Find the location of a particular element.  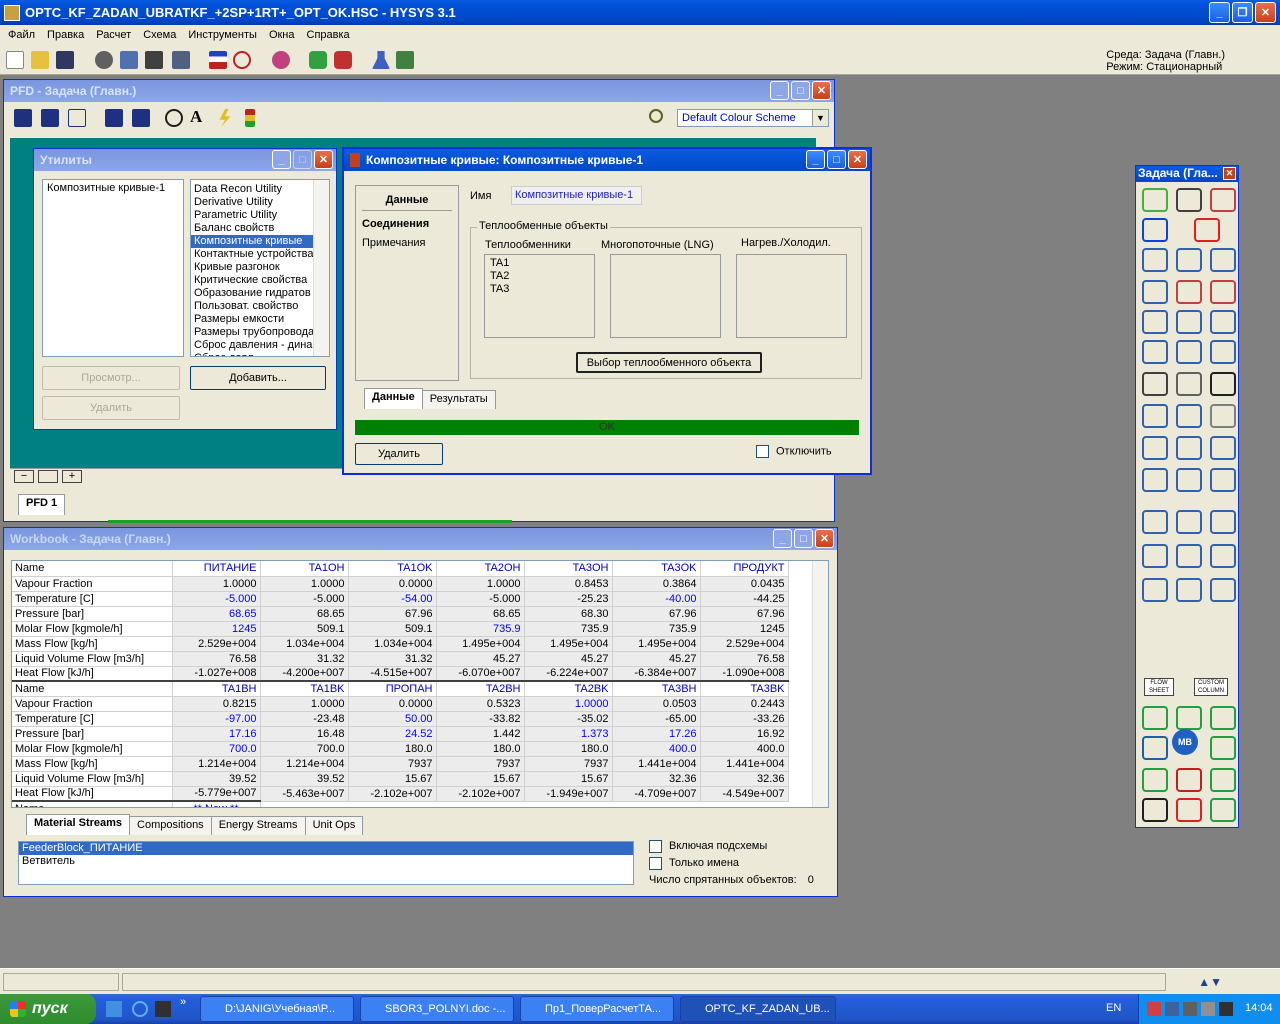

table-cell: -6.384e+007 is located at coordinates (656, 674).